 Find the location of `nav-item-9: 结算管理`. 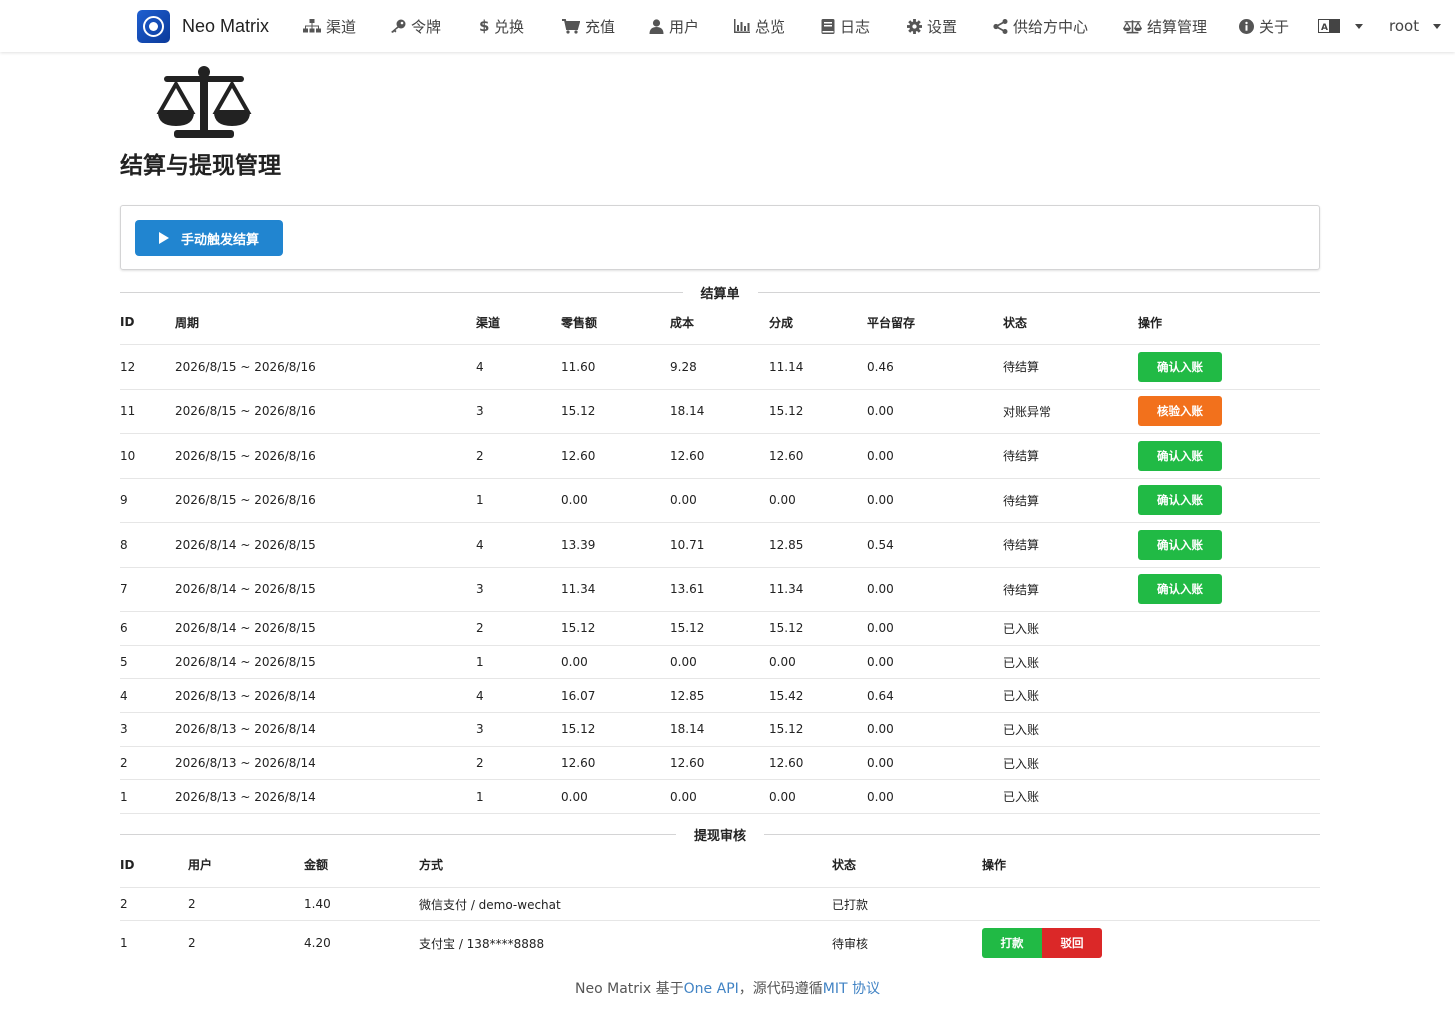

nav-item-9: 结算管理 is located at coordinates (1165, 26).